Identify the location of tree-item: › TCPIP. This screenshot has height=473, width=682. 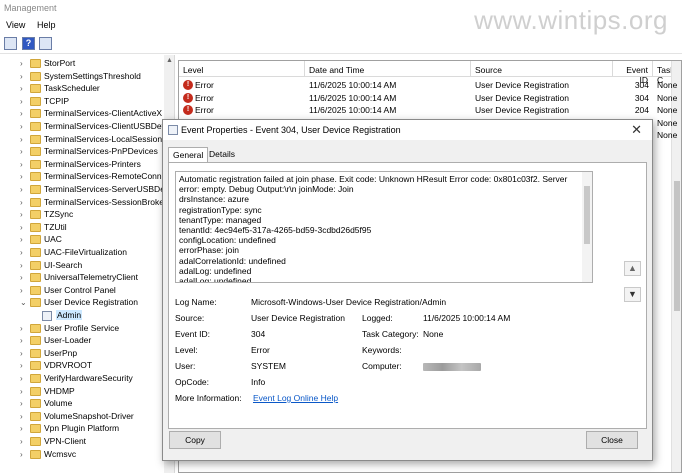
(82, 102).